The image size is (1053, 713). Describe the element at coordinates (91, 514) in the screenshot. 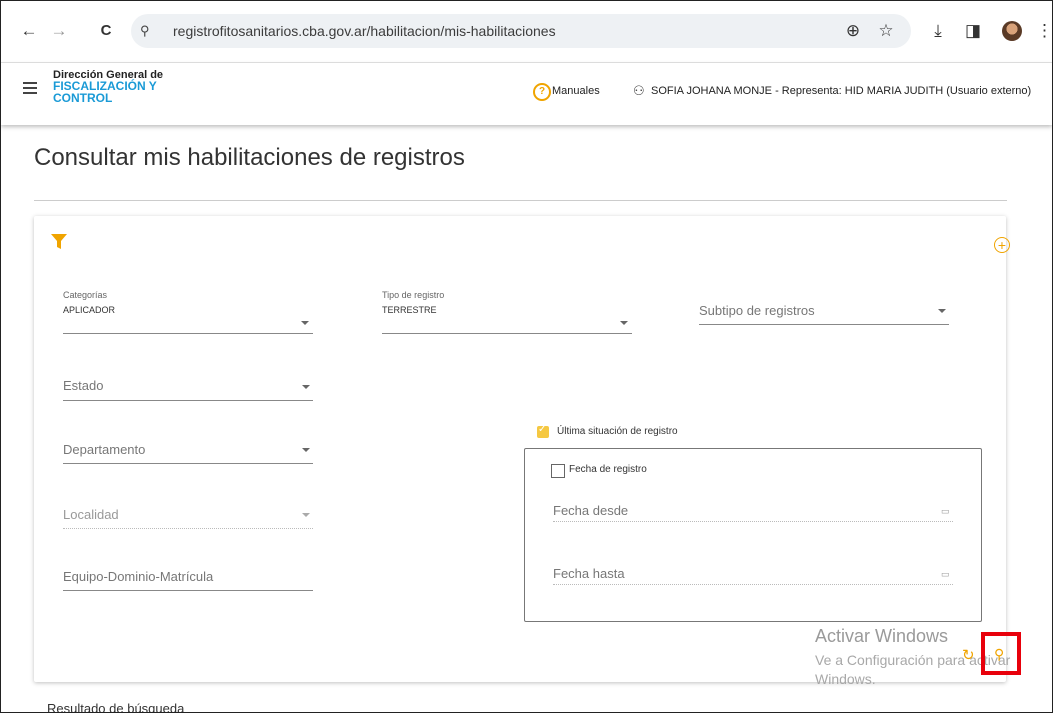

I see `localidad-placeholder: Localidad` at that location.